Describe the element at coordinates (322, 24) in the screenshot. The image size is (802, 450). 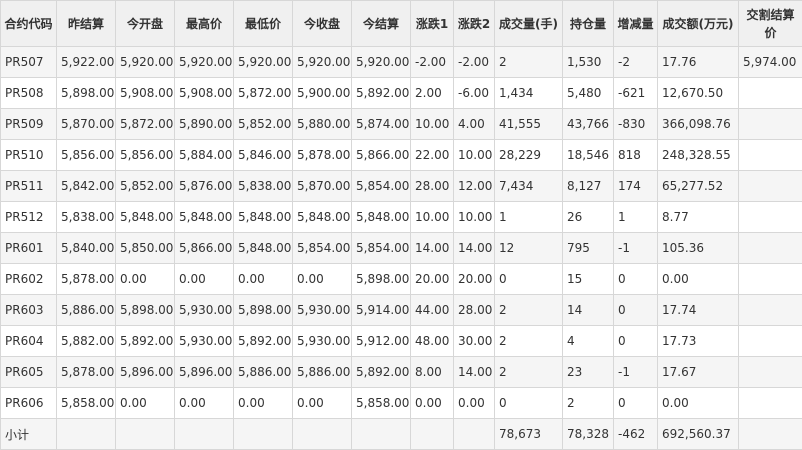
I see `column-header: 今收盘` at that location.